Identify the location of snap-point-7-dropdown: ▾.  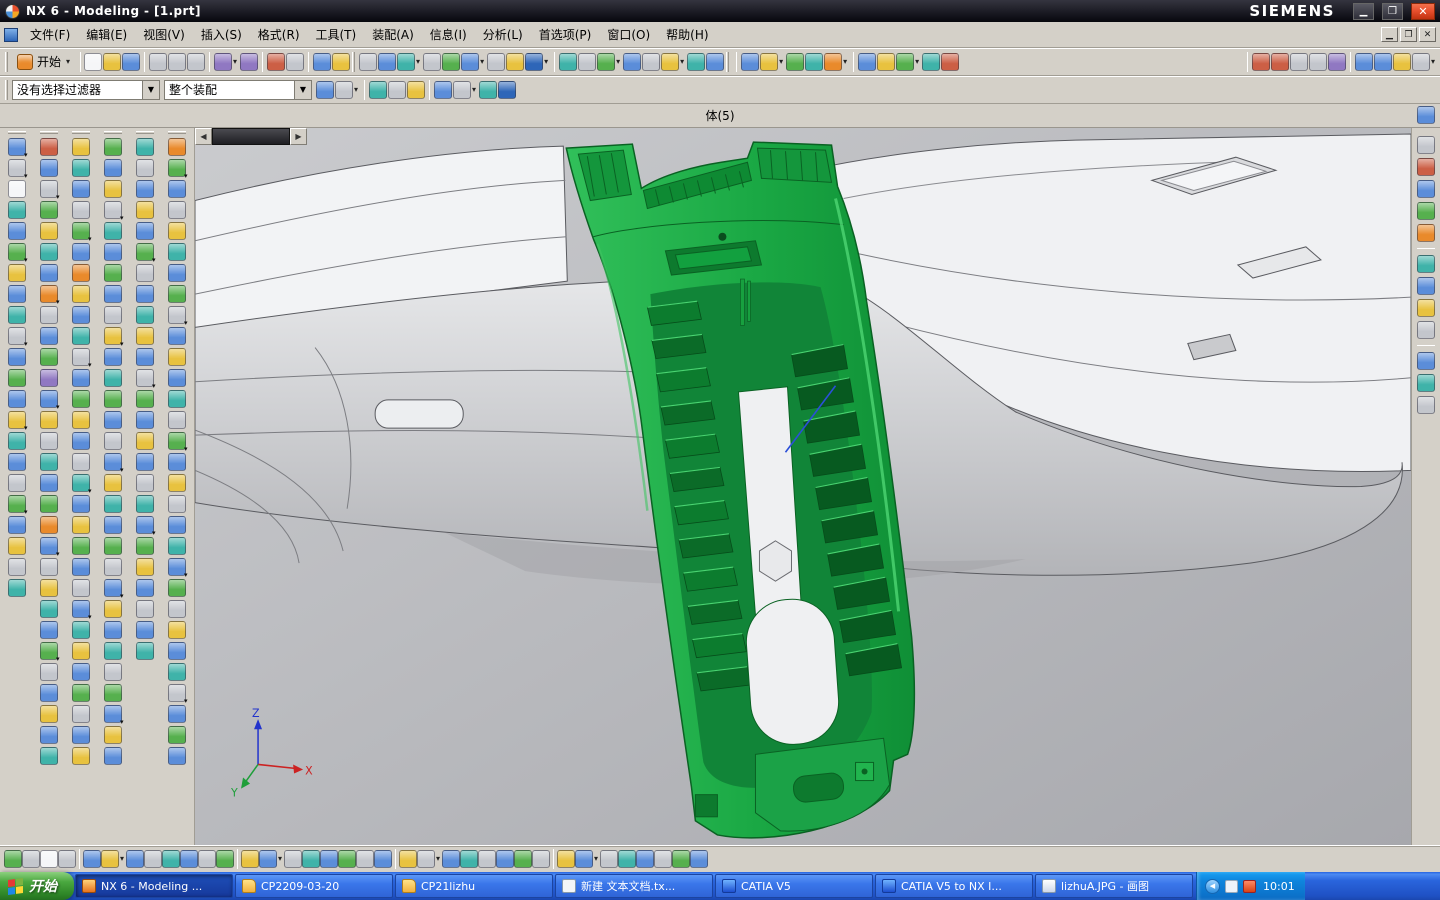
(474, 89).